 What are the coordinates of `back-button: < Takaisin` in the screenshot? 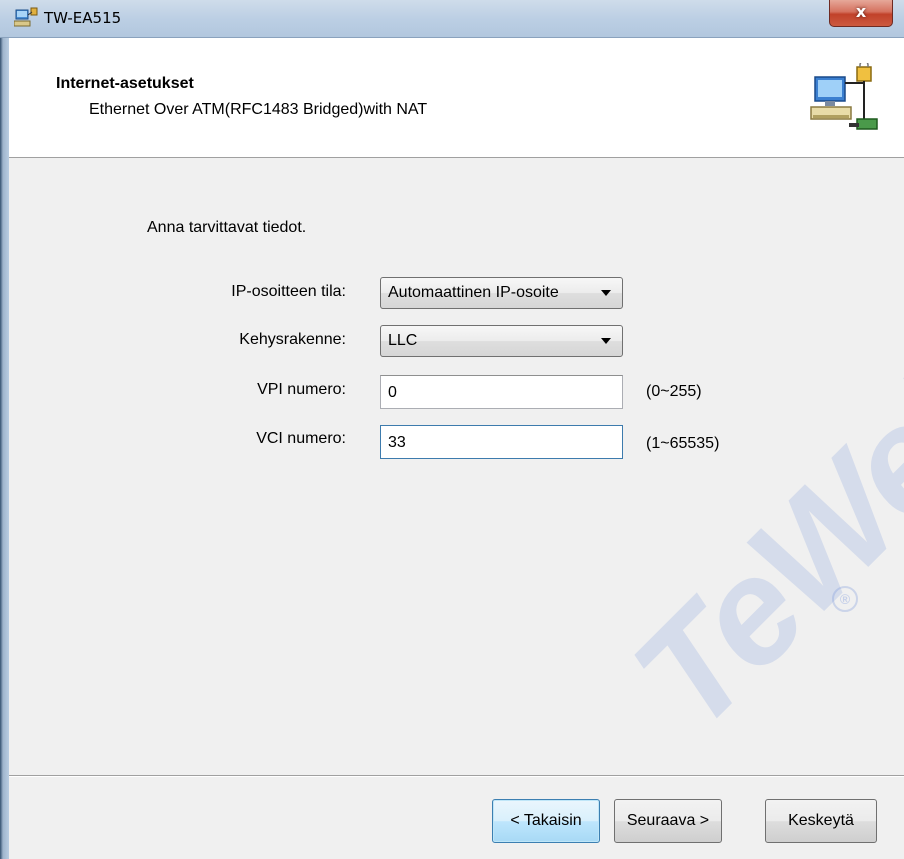 It's located at (546, 821).